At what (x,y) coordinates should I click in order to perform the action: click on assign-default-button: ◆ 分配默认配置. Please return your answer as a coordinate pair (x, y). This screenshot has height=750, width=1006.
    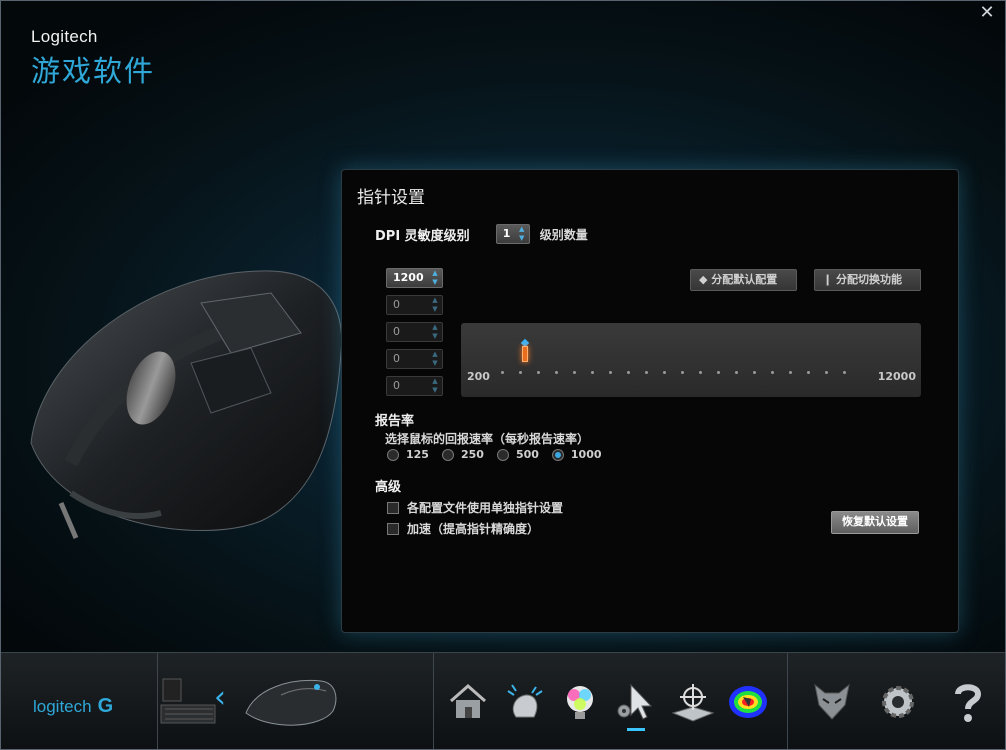
    Looking at the image, I should click on (743, 280).